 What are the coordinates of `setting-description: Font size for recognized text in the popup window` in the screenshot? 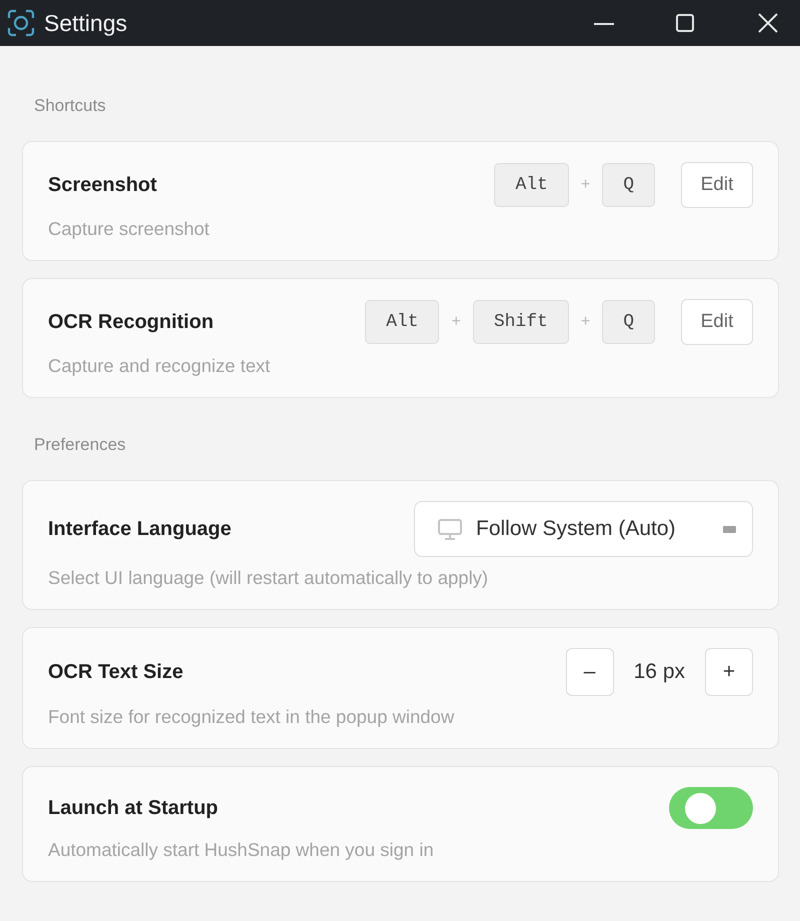 It's located at (252, 717).